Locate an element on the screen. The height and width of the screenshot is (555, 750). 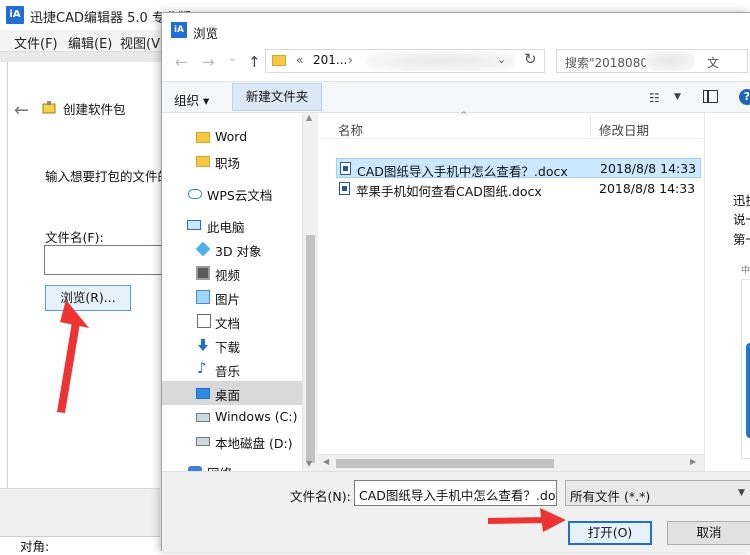
search-input: 搜索"2018080 文 is located at coordinates (652, 61).